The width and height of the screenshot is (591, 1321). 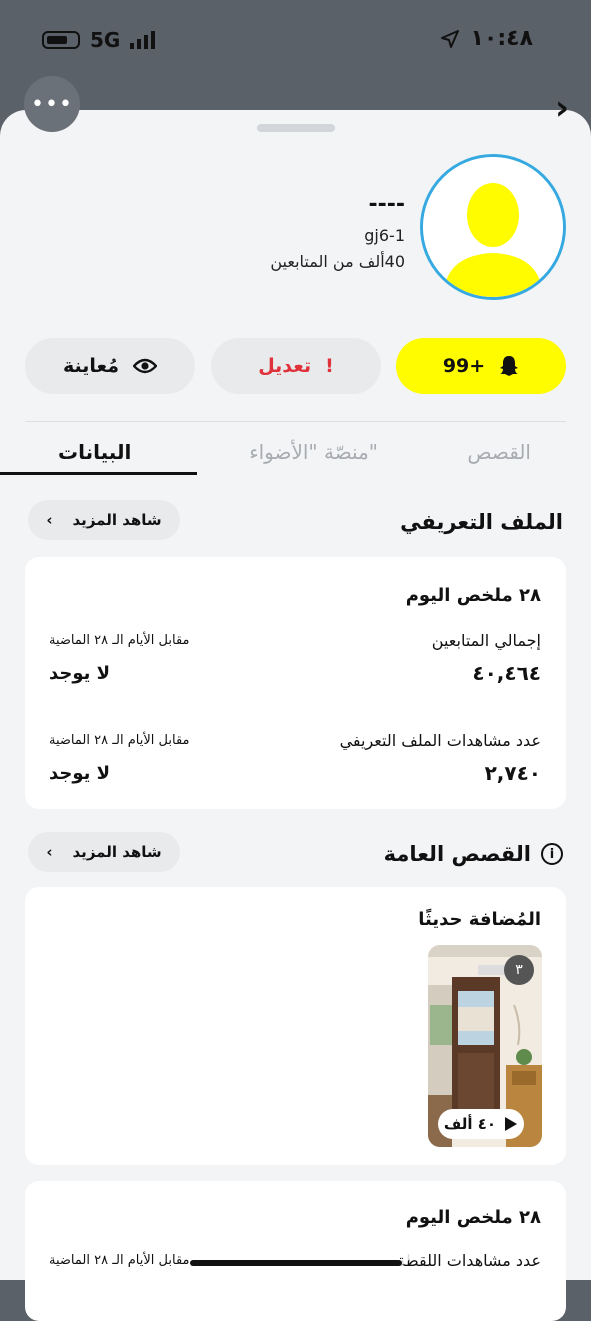 What do you see at coordinates (386, 204) in the screenshot?
I see `profile-name: ----` at bounding box center [386, 204].